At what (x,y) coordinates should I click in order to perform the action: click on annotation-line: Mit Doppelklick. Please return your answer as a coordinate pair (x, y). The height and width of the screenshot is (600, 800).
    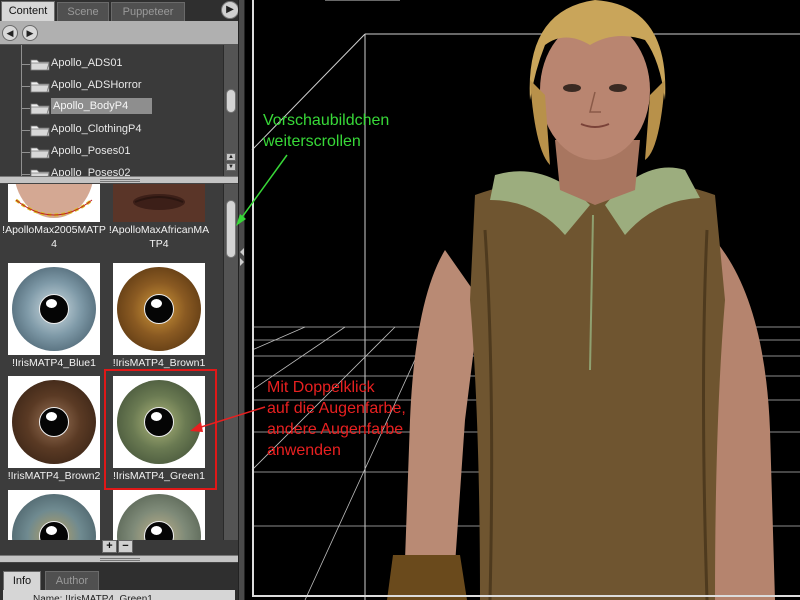
    Looking at the image, I should click on (321, 387).